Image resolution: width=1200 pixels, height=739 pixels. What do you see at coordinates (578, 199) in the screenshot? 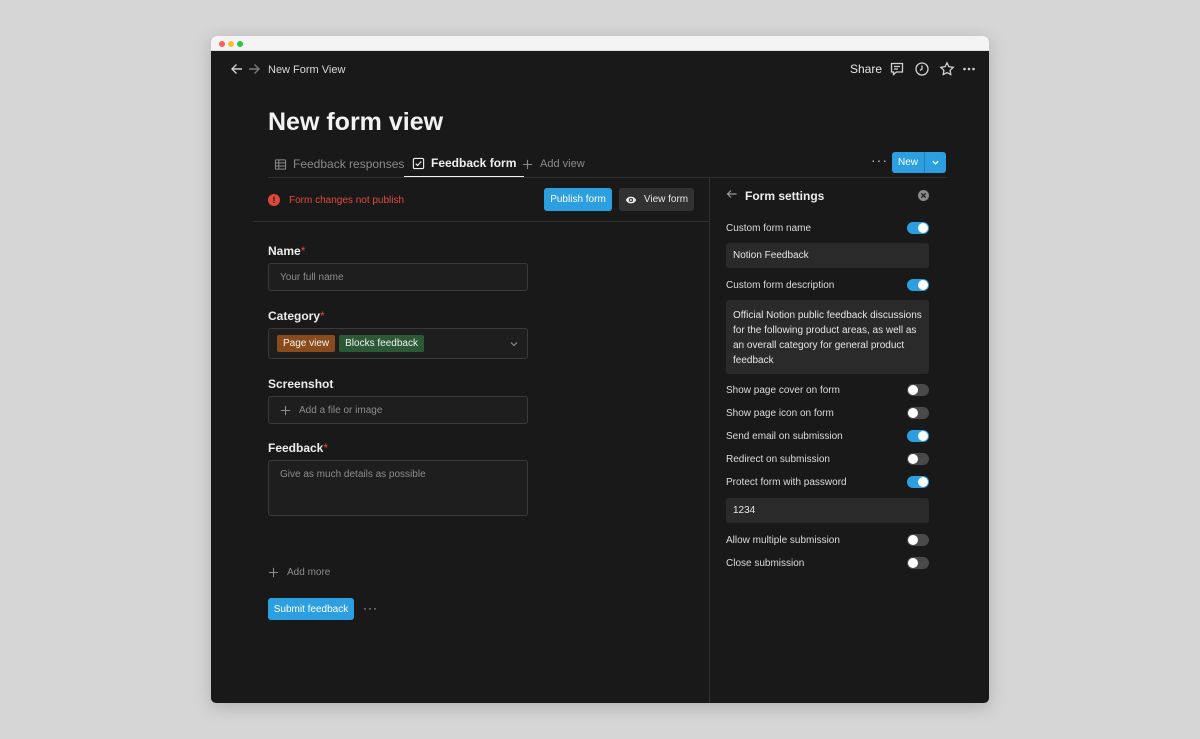
I see `publish-form-button: Publish form` at bounding box center [578, 199].